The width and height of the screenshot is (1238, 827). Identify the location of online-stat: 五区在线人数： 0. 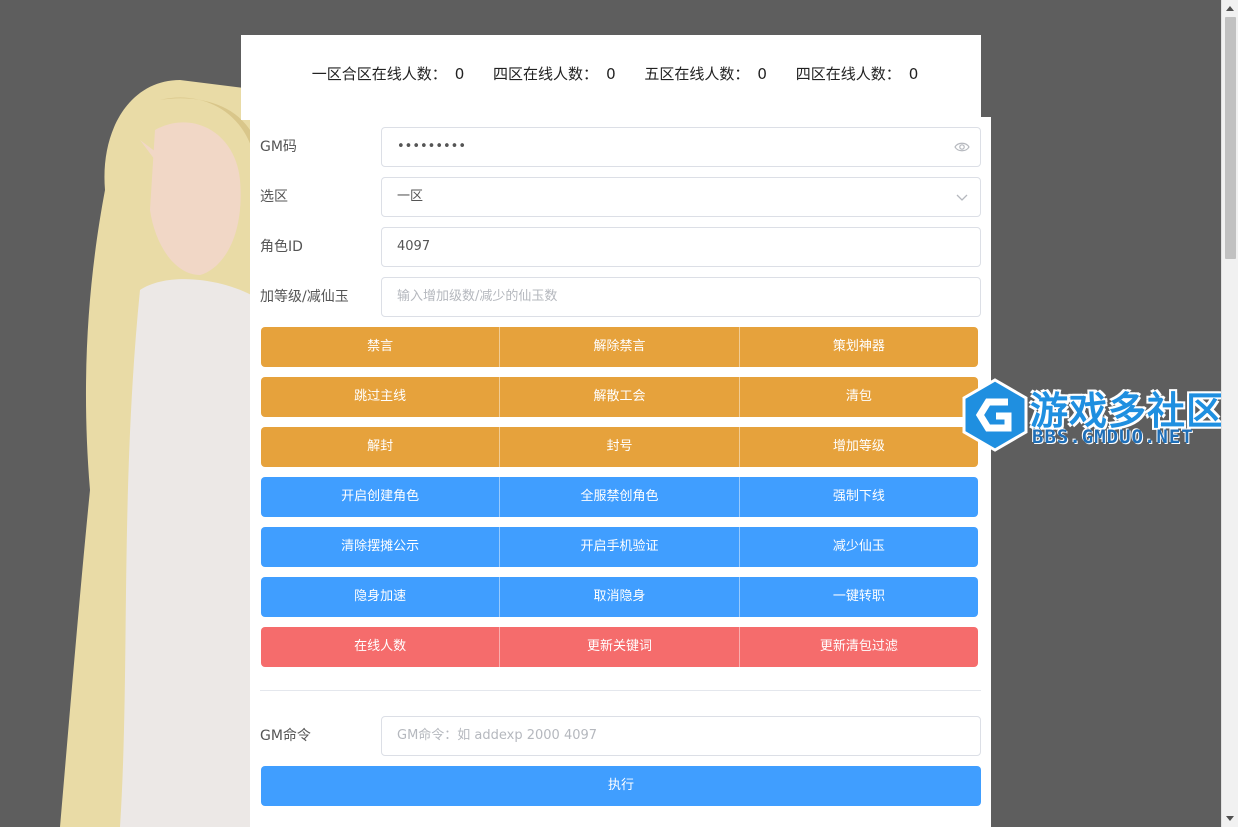
(705, 74).